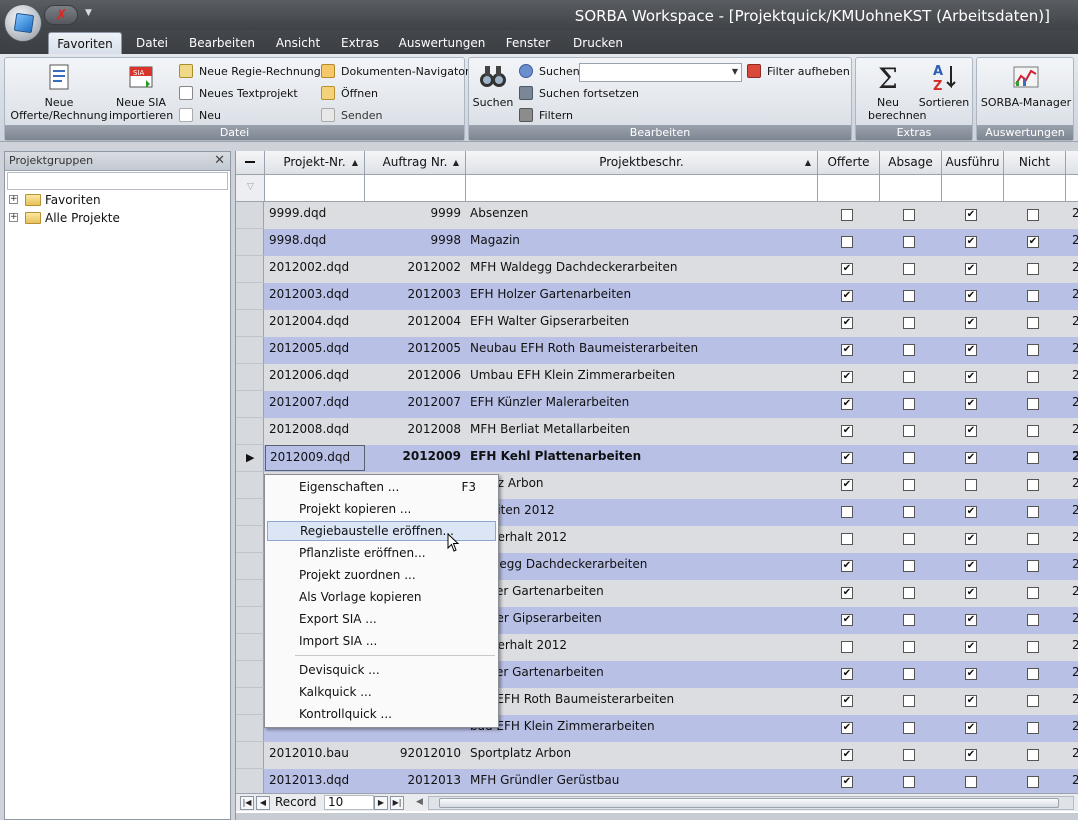 The width and height of the screenshot is (1078, 820). What do you see at coordinates (315, 404) in the screenshot?
I see `cell-projekt-nr: 2012007.dqd` at bounding box center [315, 404].